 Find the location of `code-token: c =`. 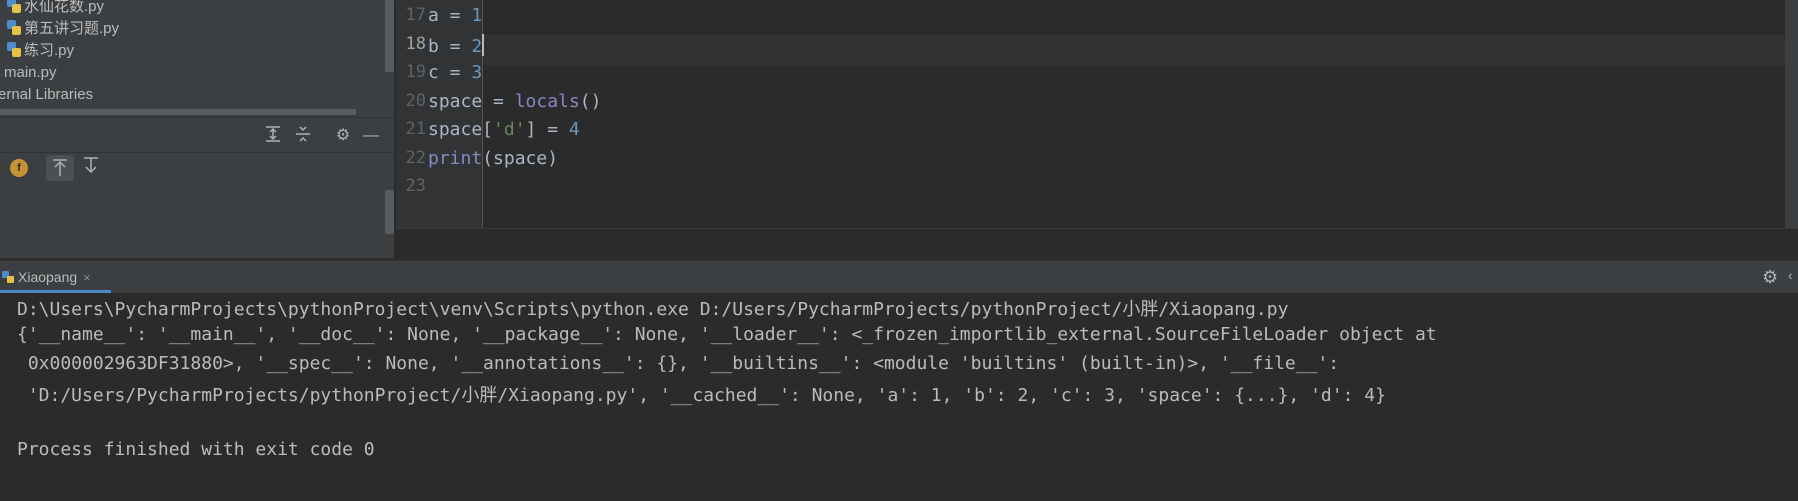

code-token: c = is located at coordinates (450, 72).